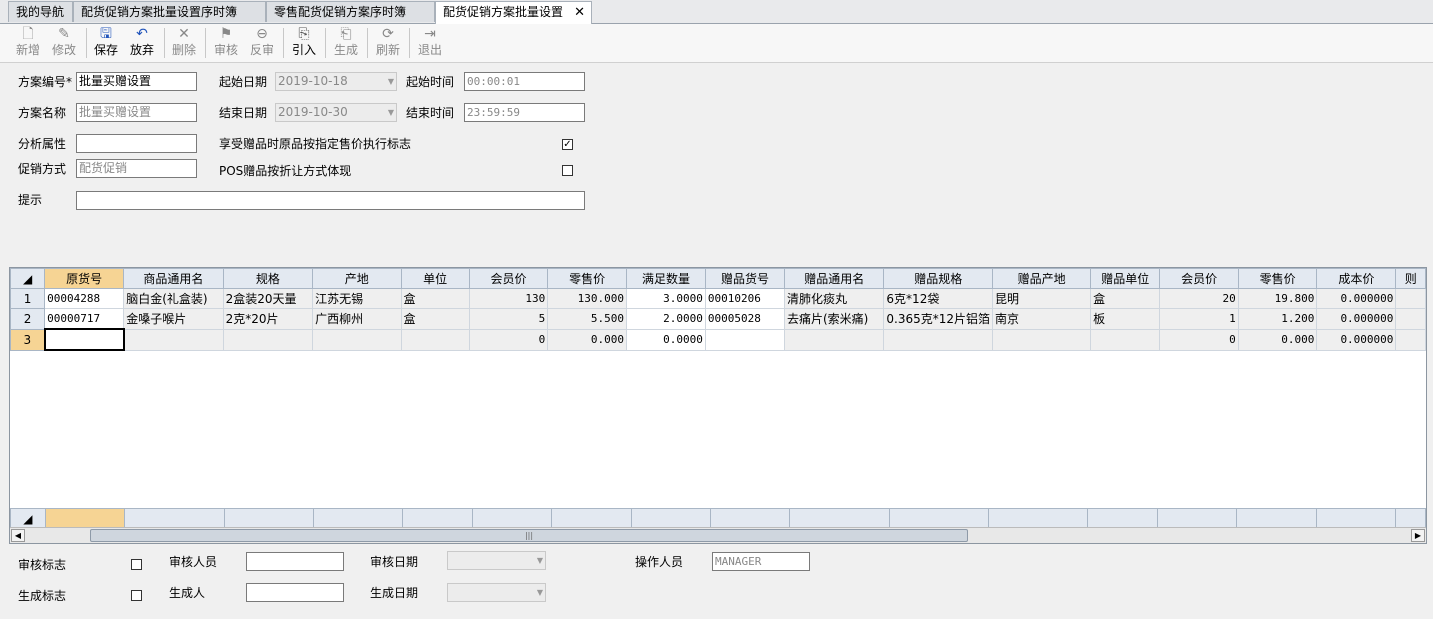 The width and height of the screenshot is (1433, 619). What do you see at coordinates (268, 298) in the screenshot?
I see `grid-cell: 2盒装20天量` at bounding box center [268, 298].